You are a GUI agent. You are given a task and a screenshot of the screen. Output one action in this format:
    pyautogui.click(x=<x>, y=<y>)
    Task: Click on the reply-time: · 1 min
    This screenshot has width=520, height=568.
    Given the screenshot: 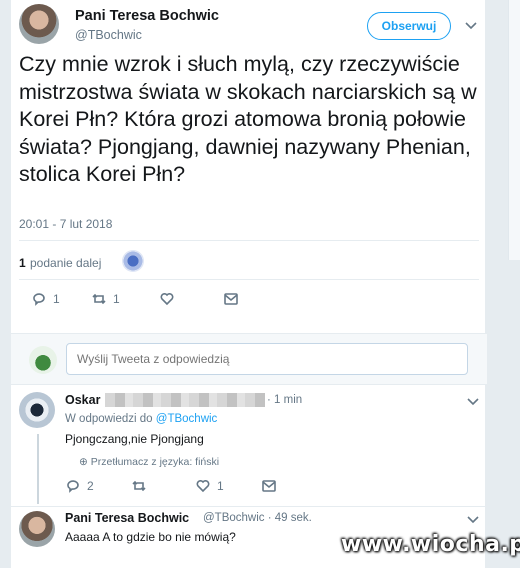 What is the action you would take?
    pyautogui.click(x=284, y=400)
    